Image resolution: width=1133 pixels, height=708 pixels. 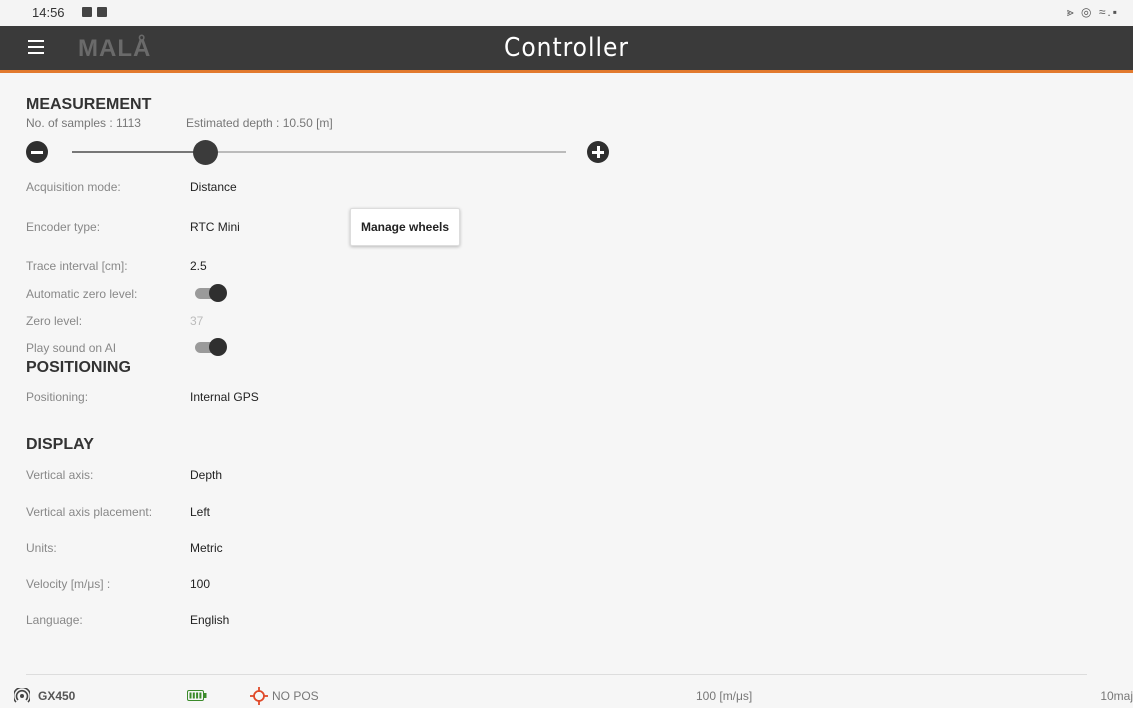 What do you see at coordinates (102, 12) in the screenshot?
I see `gallery-notification-icon` at bounding box center [102, 12].